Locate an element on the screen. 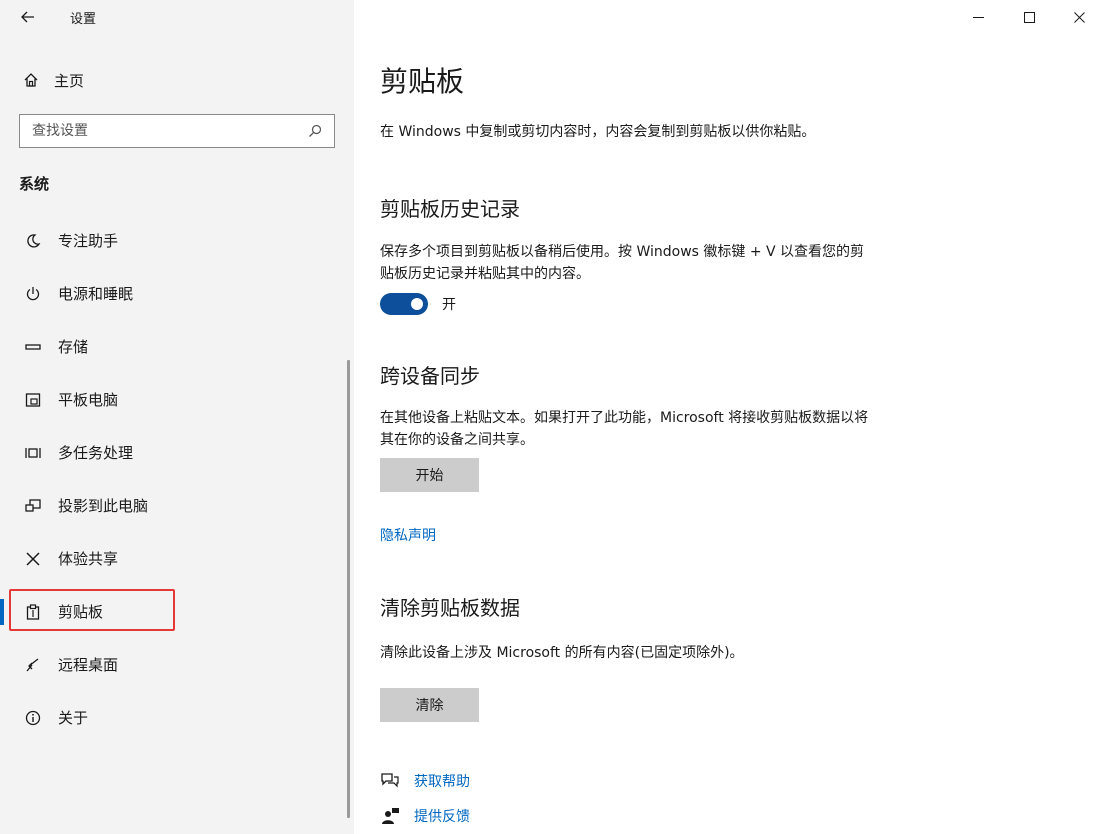 Image resolution: width=1106 pixels, height=834 pixels. privacy-statement-link: 隐私声明 is located at coordinates (408, 535).